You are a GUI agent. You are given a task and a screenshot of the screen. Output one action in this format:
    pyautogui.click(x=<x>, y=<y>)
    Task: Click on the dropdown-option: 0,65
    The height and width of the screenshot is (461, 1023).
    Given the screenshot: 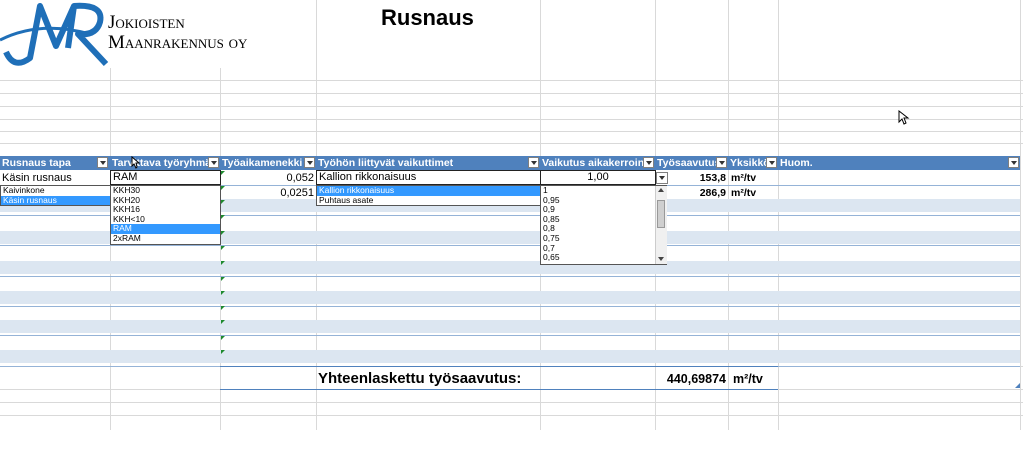 What is the action you would take?
    pyautogui.click(x=603, y=258)
    